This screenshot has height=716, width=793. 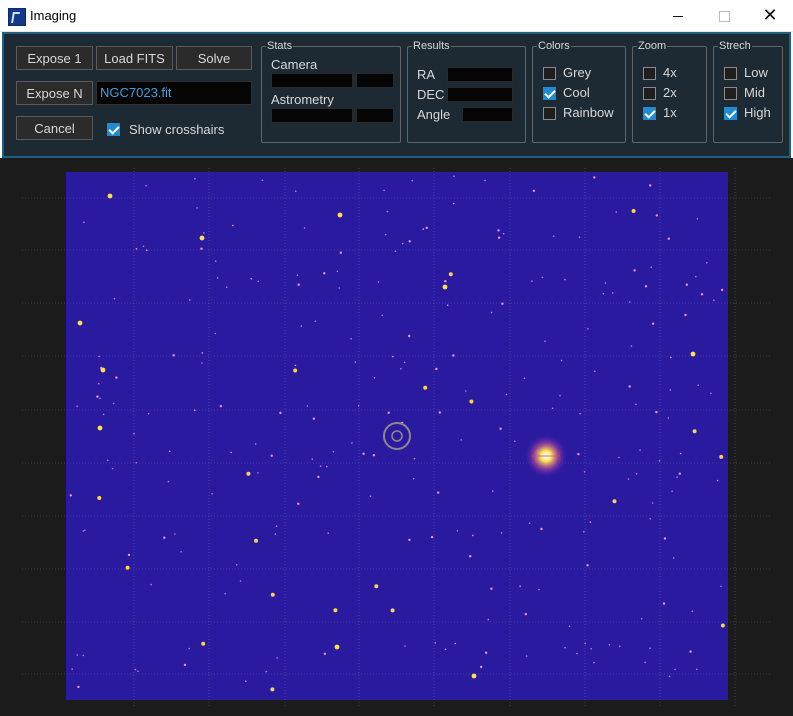 What do you see at coordinates (331, 91) in the screenshot?
I see `stats-group: Stats Camera Astrometry` at bounding box center [331, 91].